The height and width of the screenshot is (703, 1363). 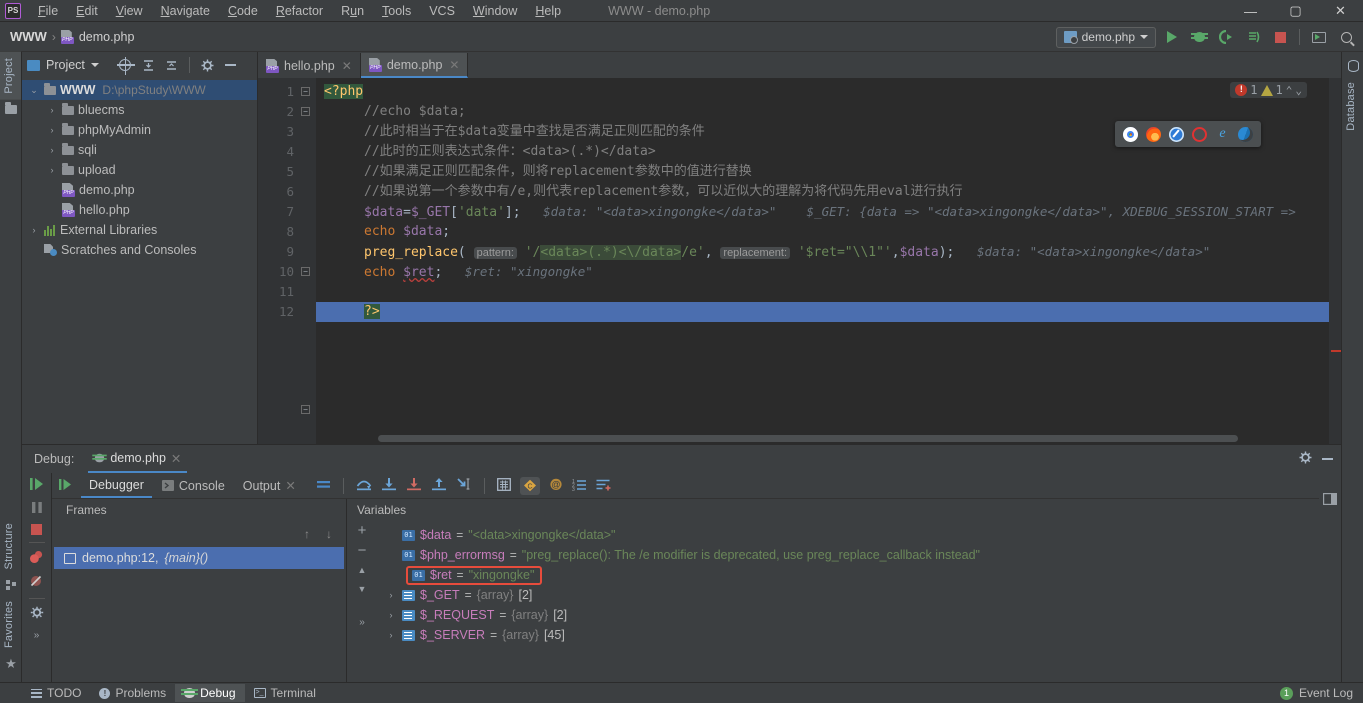 What do you see at coordinates (1298, 90) in the screenshot?
I see `next-problem-icon: ⌄` at bounding box center [1298, 90].